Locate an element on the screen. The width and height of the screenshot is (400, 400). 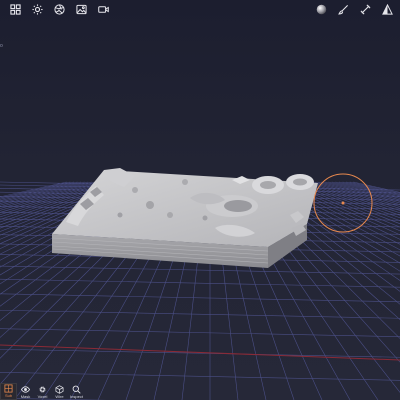
mode-tab-sub: Sub is located at coordinates (8, 391).